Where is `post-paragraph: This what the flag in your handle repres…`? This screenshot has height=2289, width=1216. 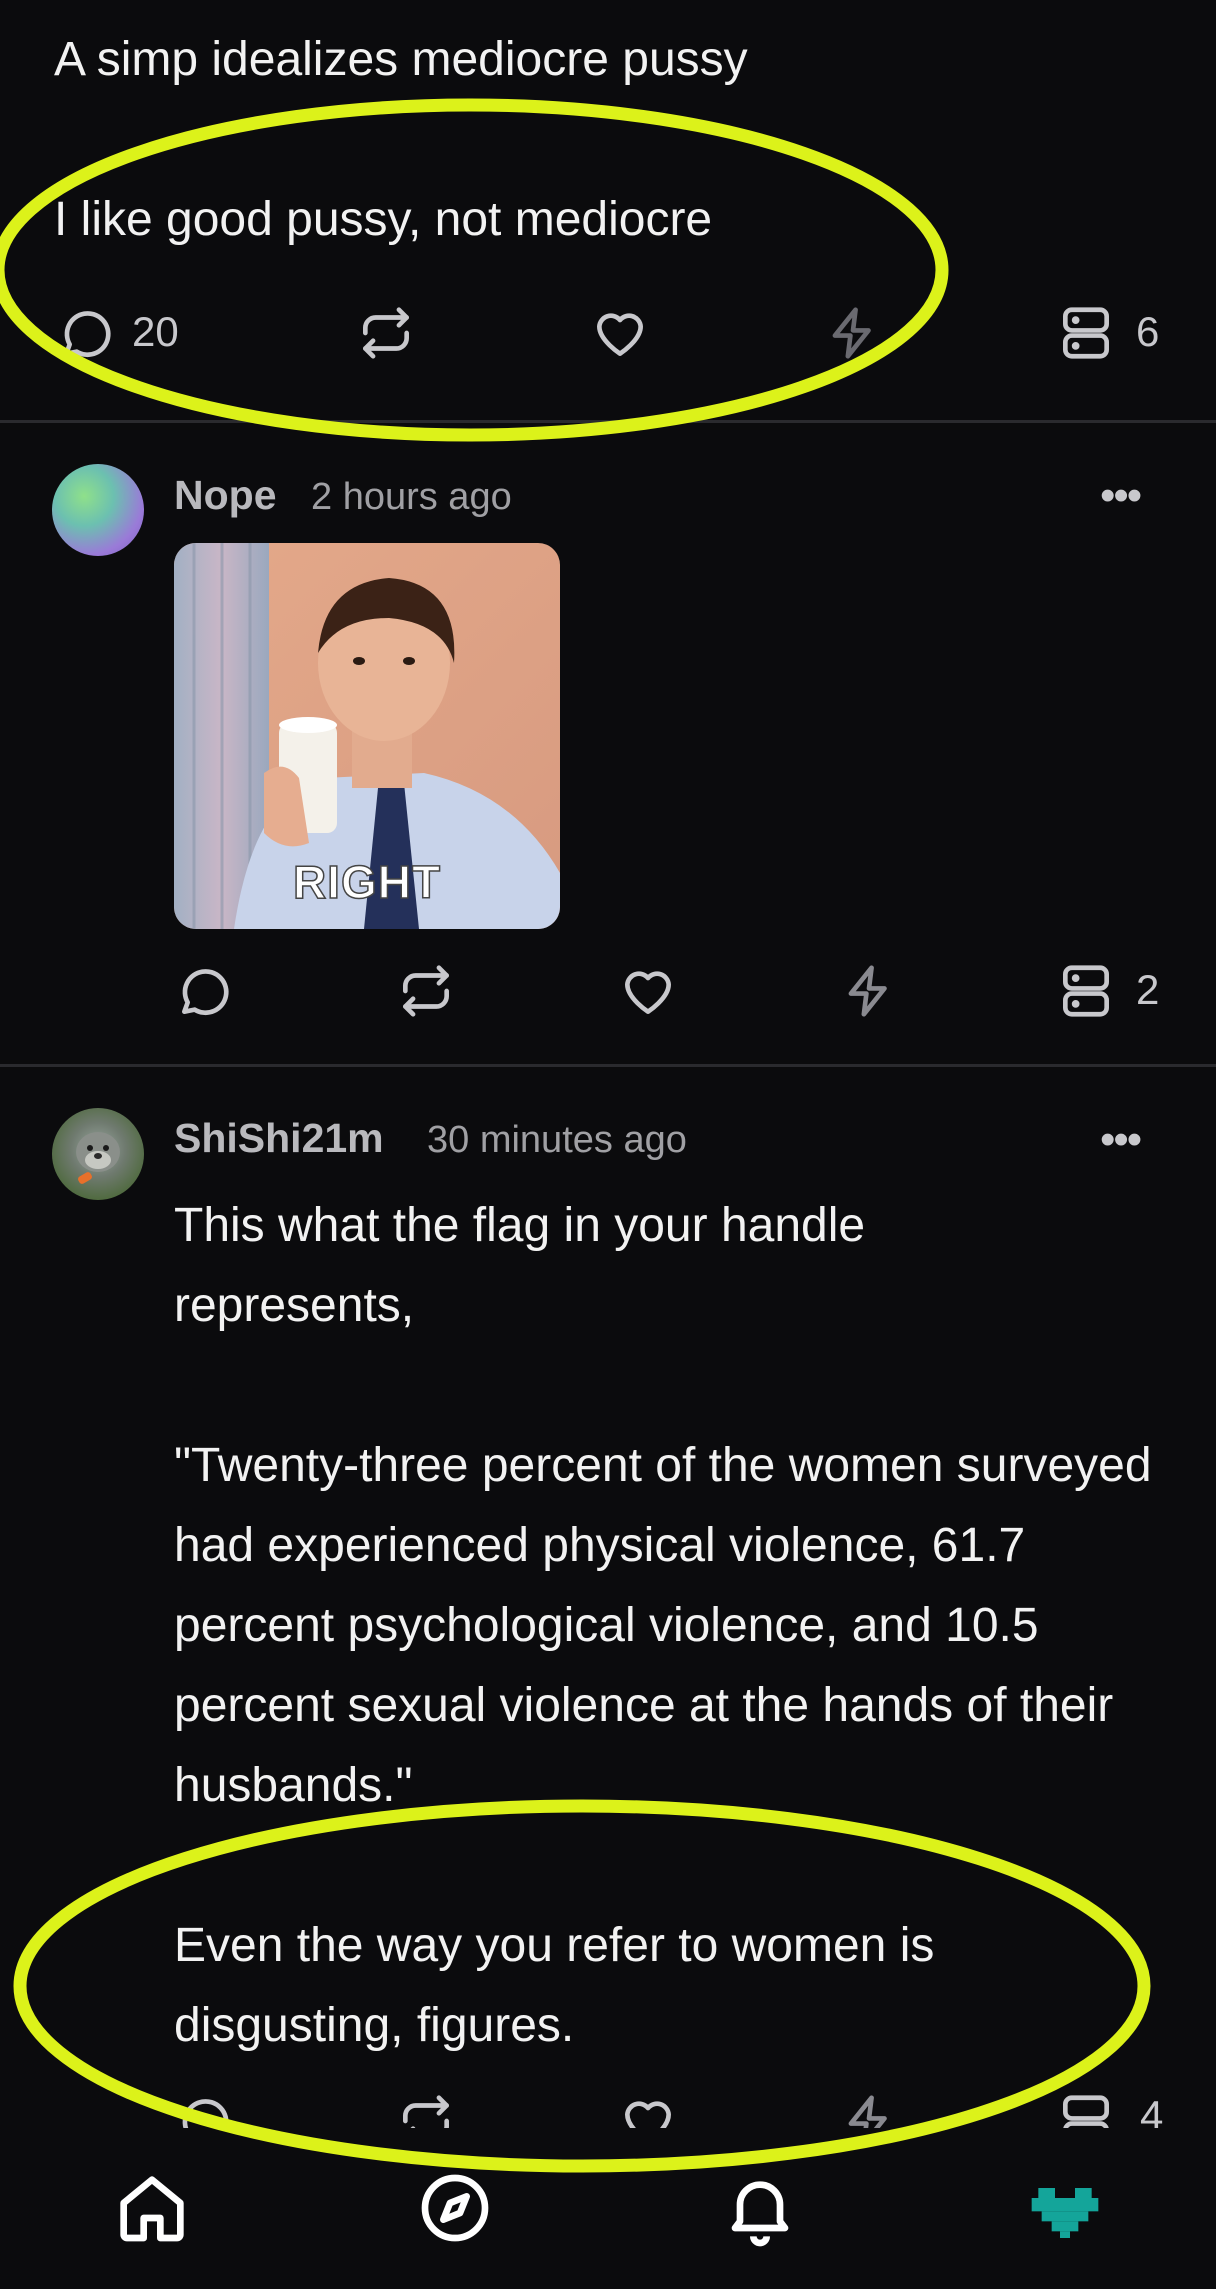 post-paragraph: This what the flag in your handle repres… is located at coordinates (520, 1265).